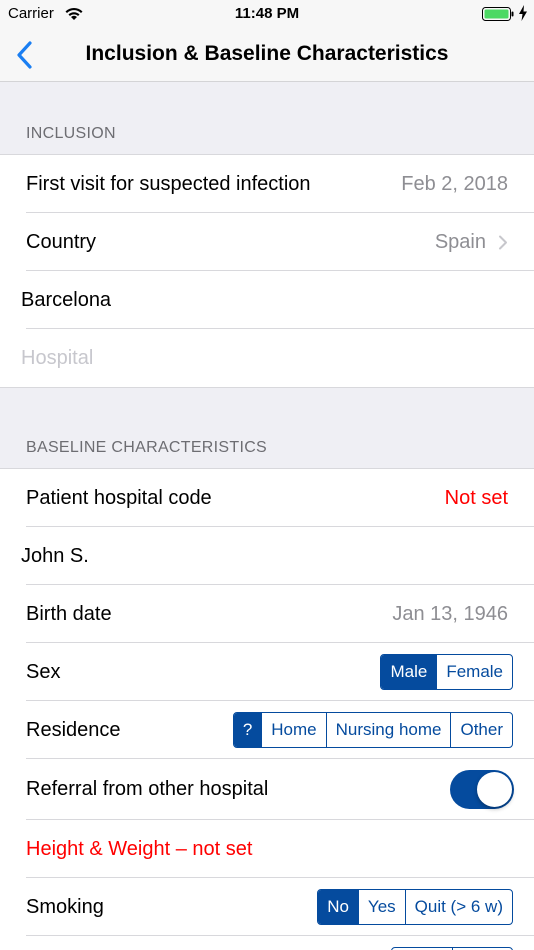  What do you see at coordinates (494, 789) in the screenshot?
I see `toggle-knob` at bounding box center [494, 789].